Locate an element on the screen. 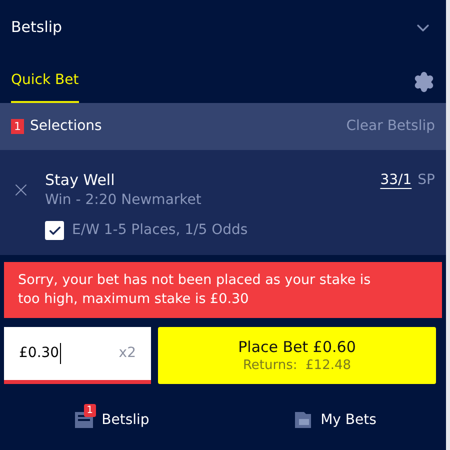  settings-icon is located at coordinates (424, 82).